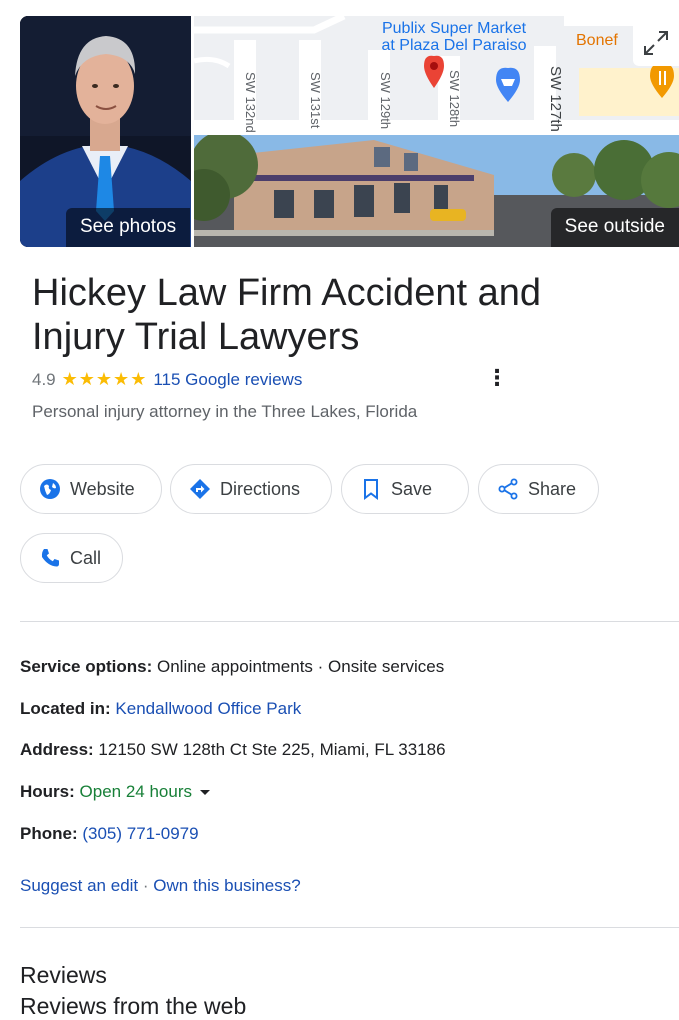  What do you see at coordinates (454, 28) in the screenshot?
I see `map-poi-line1: Publix Super Market` at bounding box center [454, 28].